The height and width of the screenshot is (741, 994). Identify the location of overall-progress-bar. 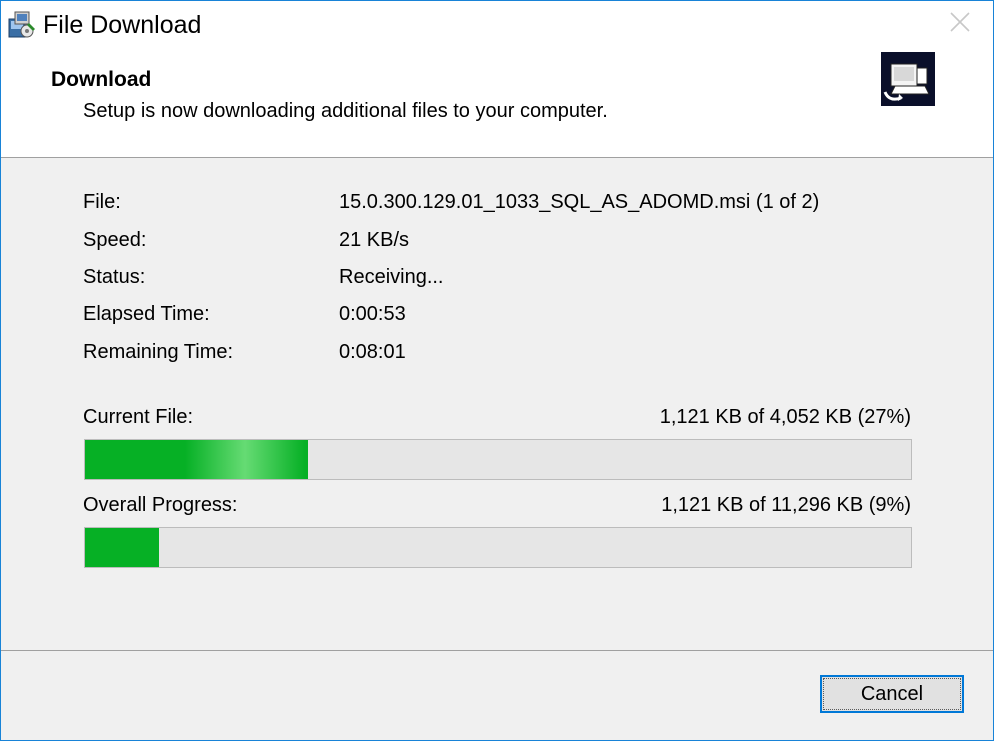
(498, 547).